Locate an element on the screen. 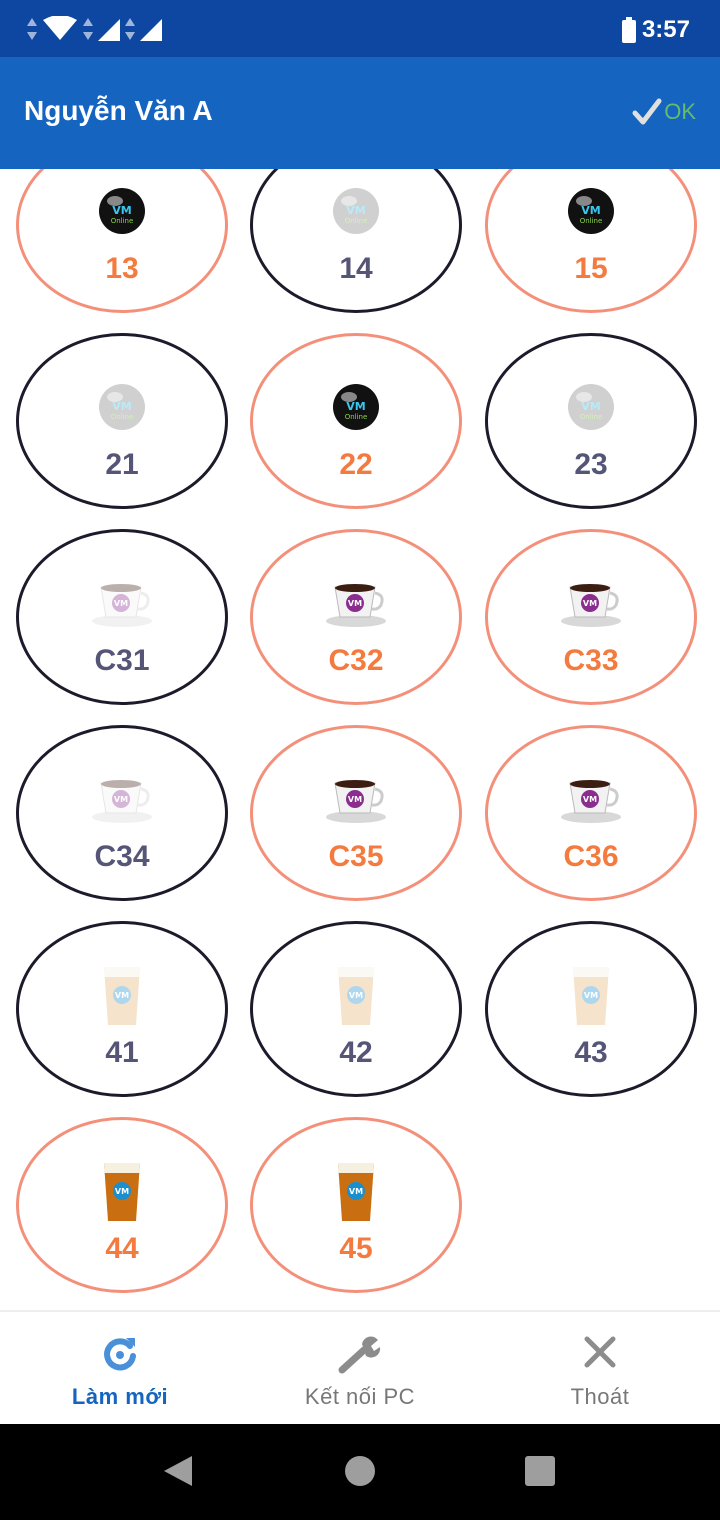  refresh-label: Làm mới is located at coordinates (120, 1396).